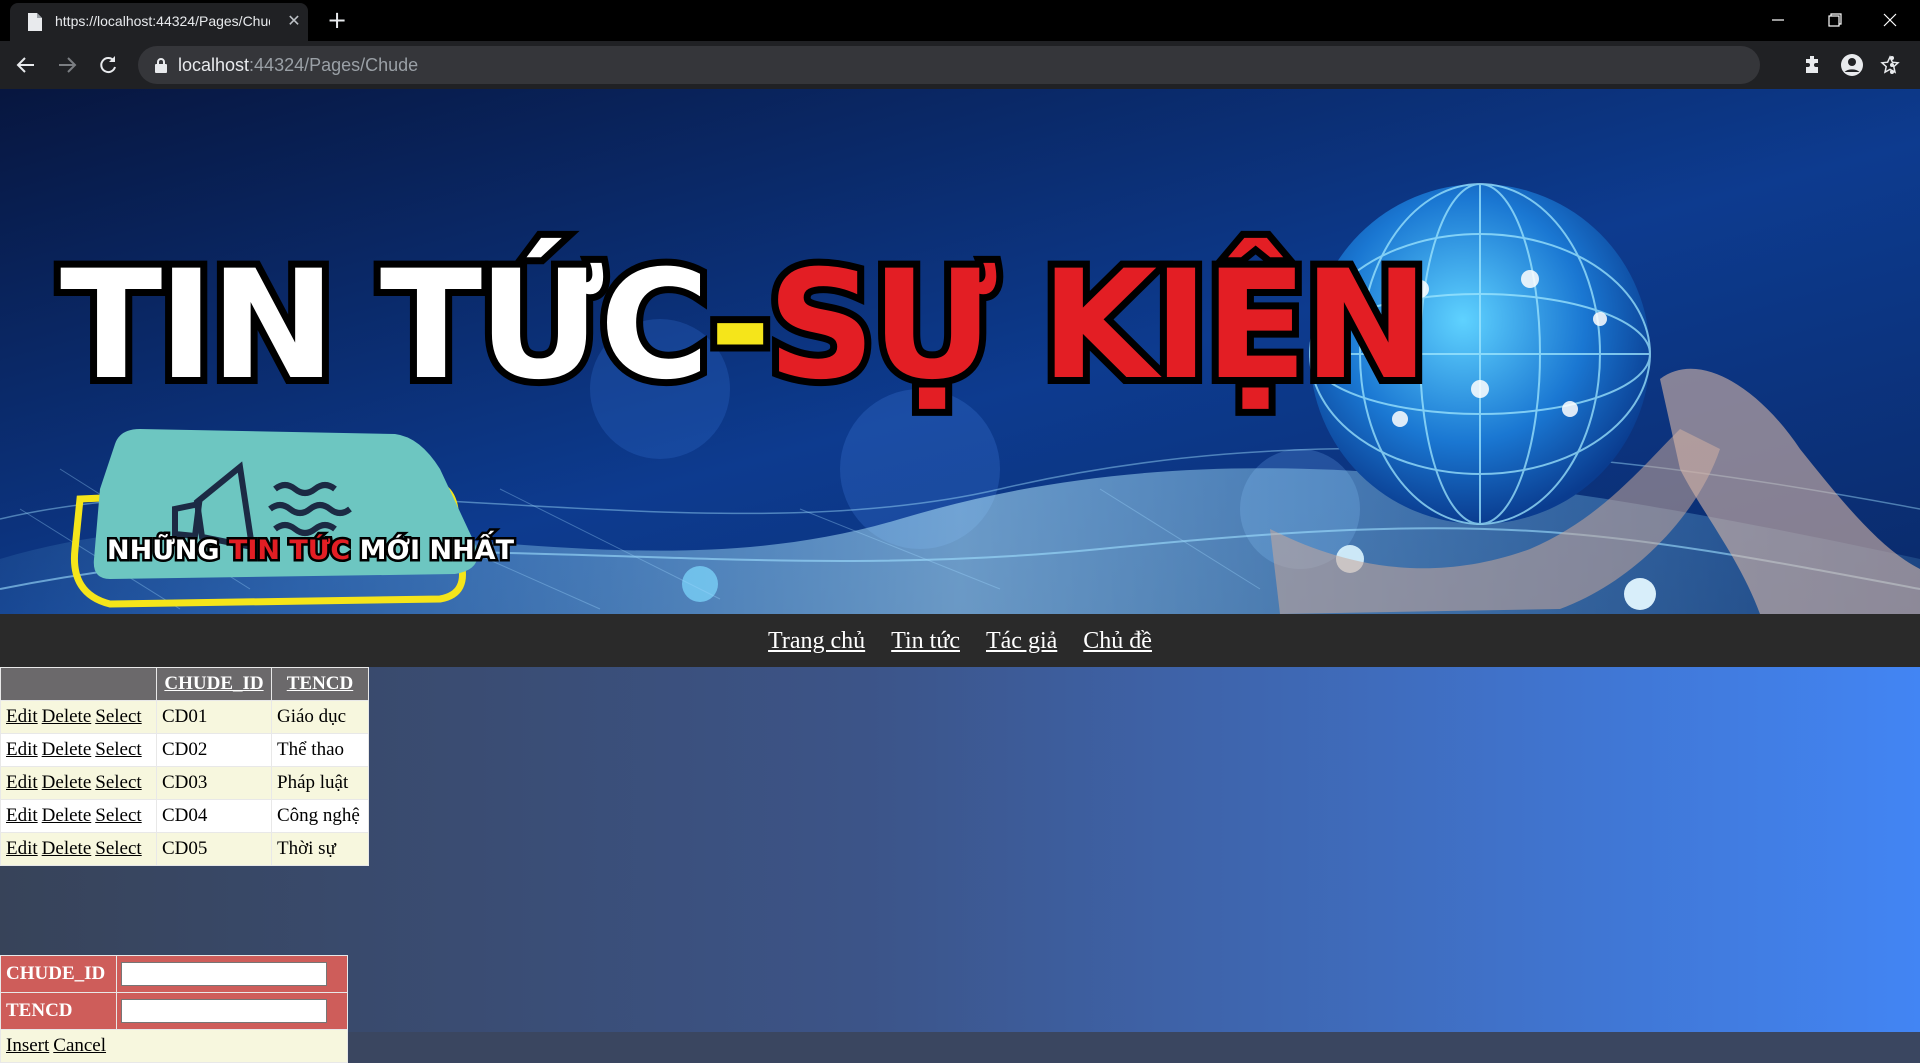 The image size is (1920, 1063). I want to click on table-row: Edit Delete Select CD03 Pháp luật, so click(184, 783).